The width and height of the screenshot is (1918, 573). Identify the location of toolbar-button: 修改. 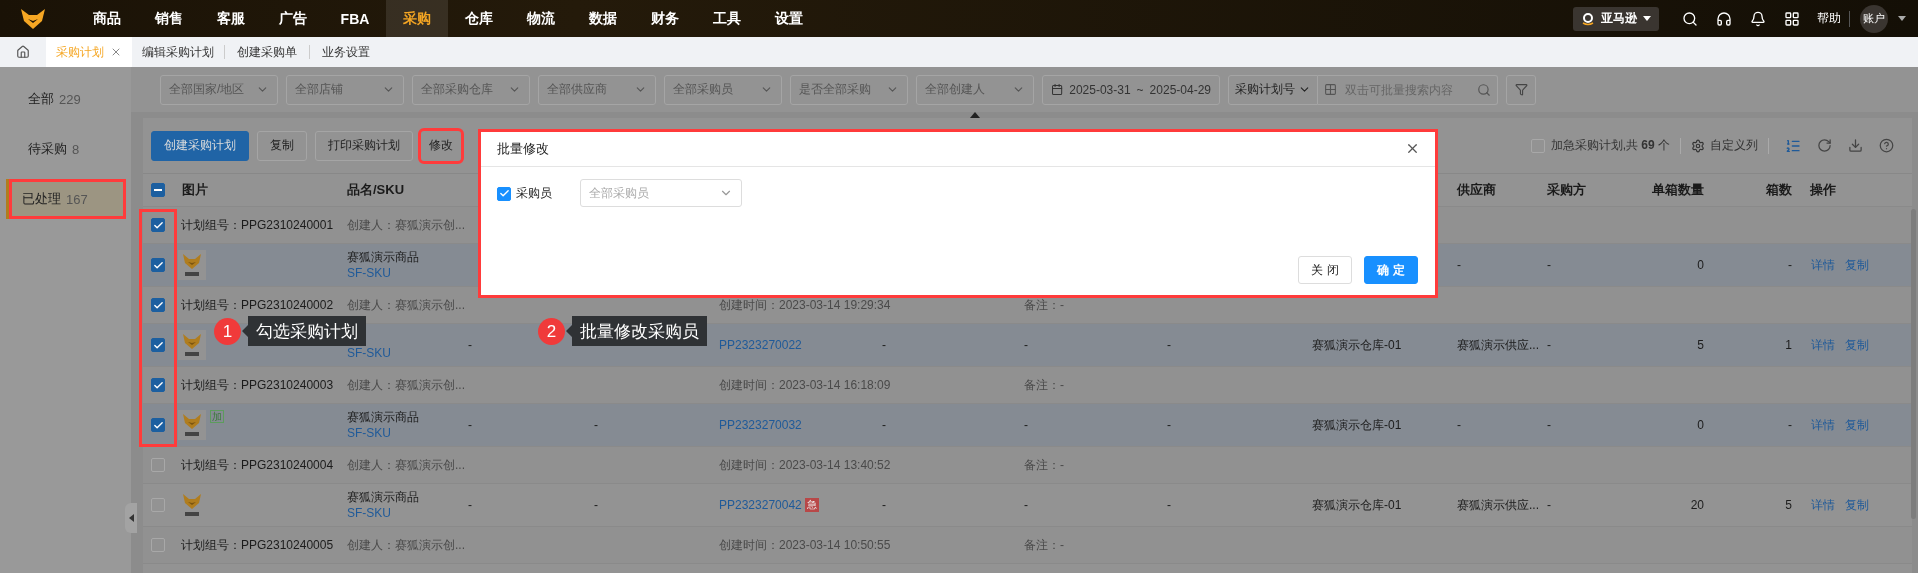
(441, 145).